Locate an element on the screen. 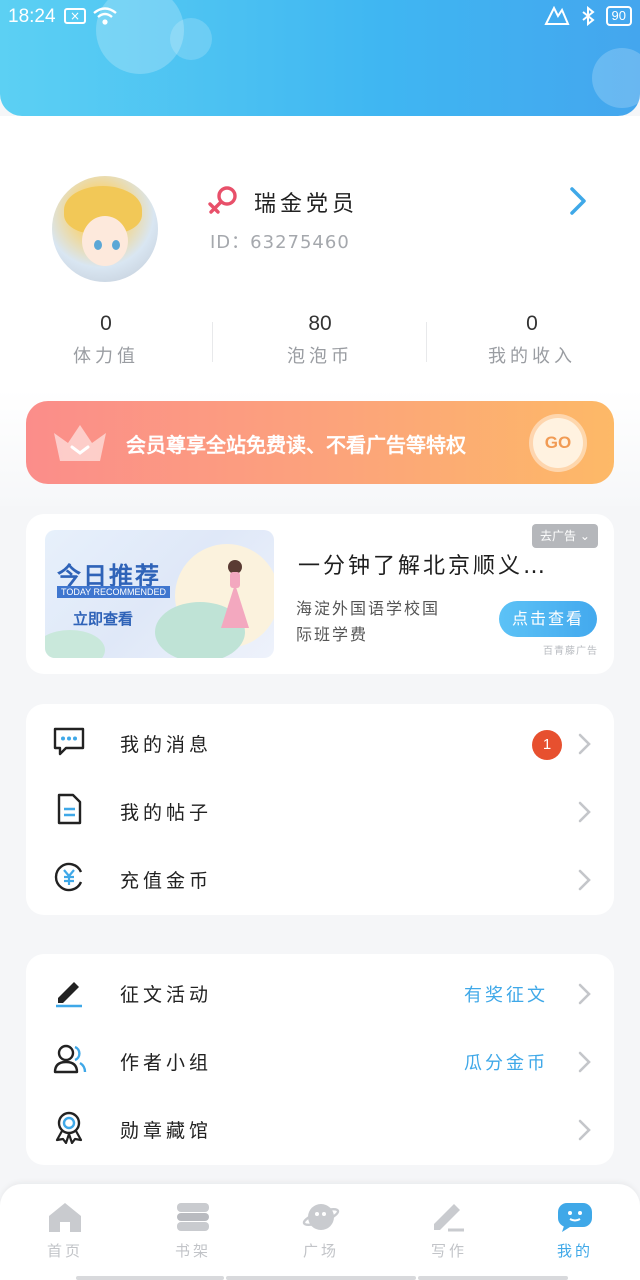 Image resolution: width=640 pixels, height=1280 pixels. ad-description-line: 际班学费 is located at coordinates (332, 634).